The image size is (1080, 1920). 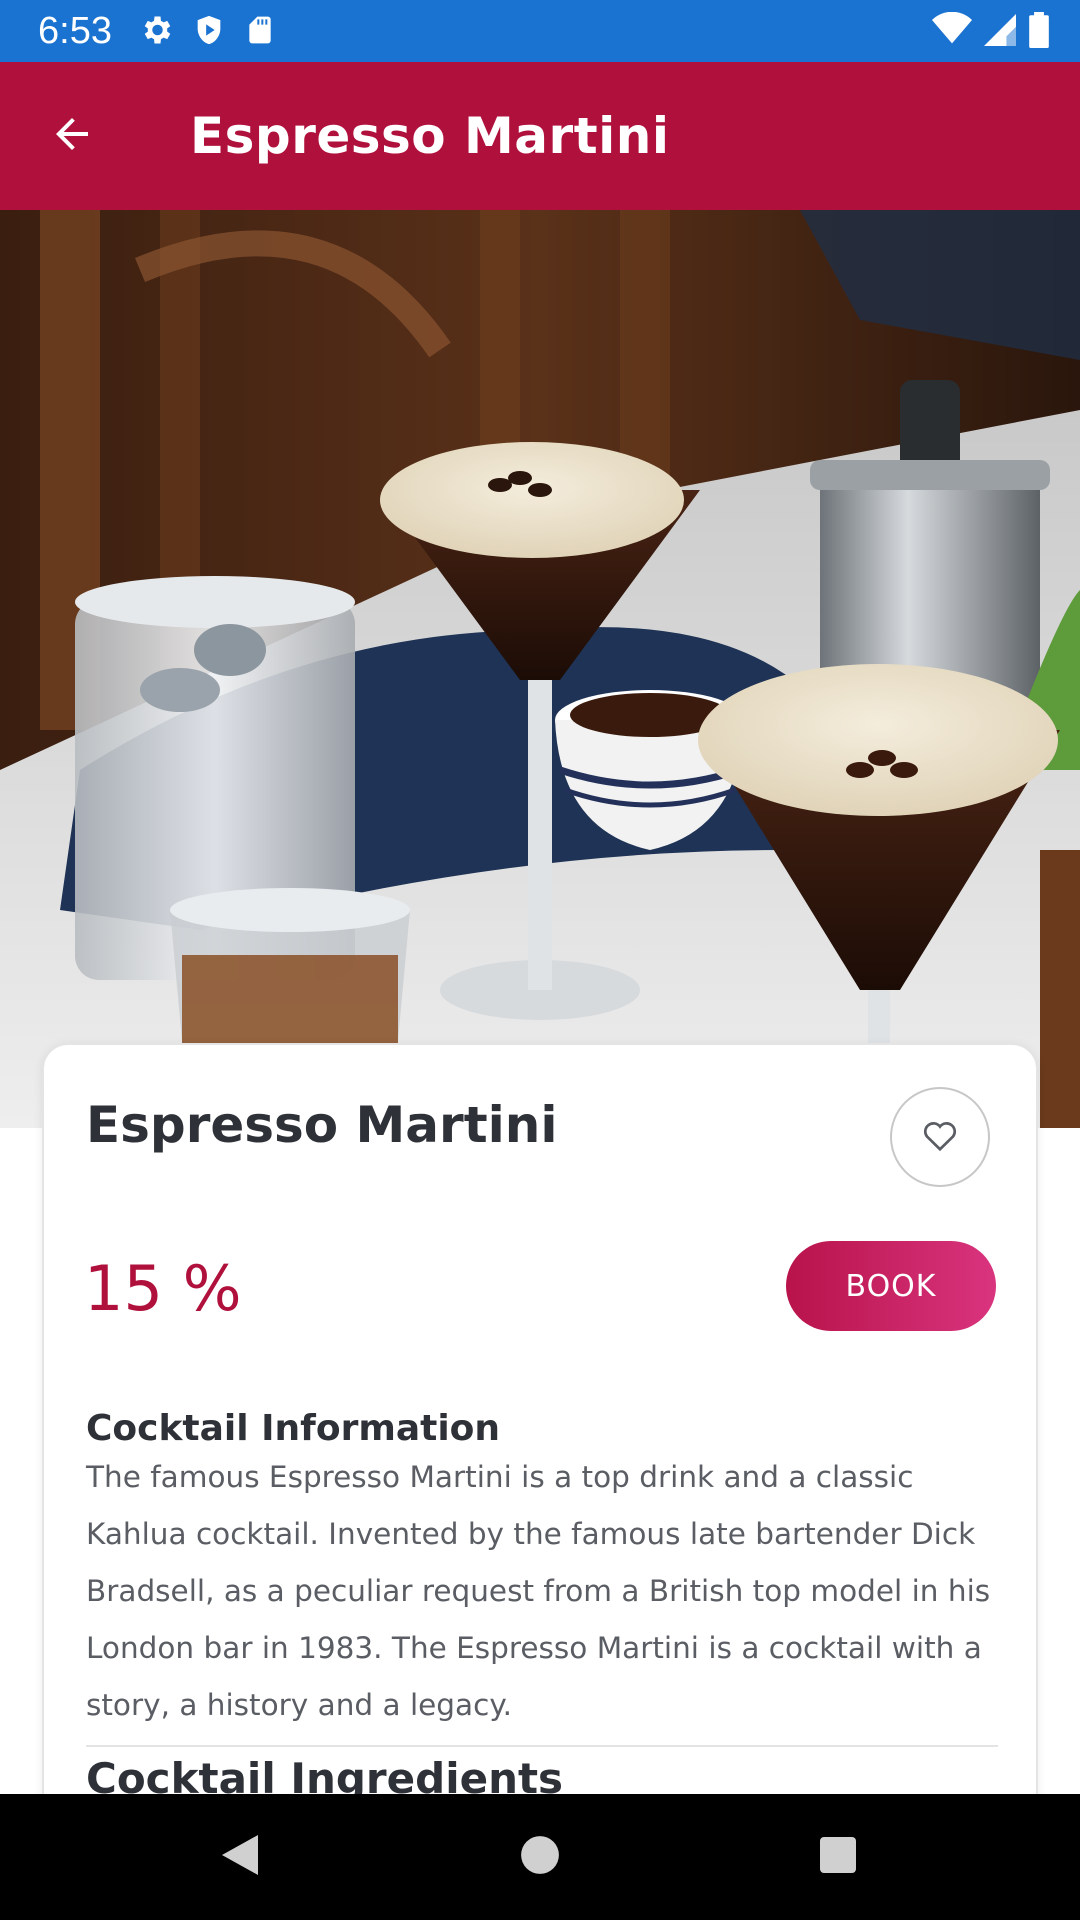 What do you see at coordinates (322, 1125) in the screenshot?
I see `cocktail-name: Espresso Martini` at bounding box center [322, 1125].